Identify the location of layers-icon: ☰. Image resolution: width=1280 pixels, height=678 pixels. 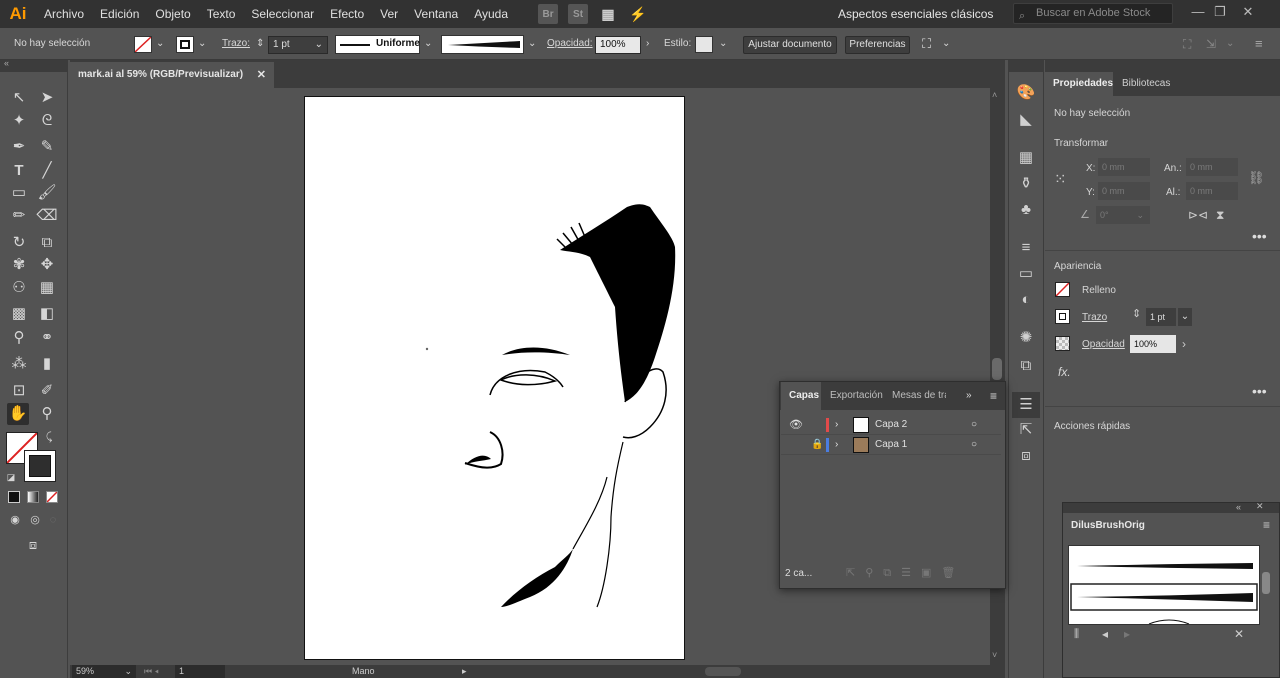
(1026, 405).